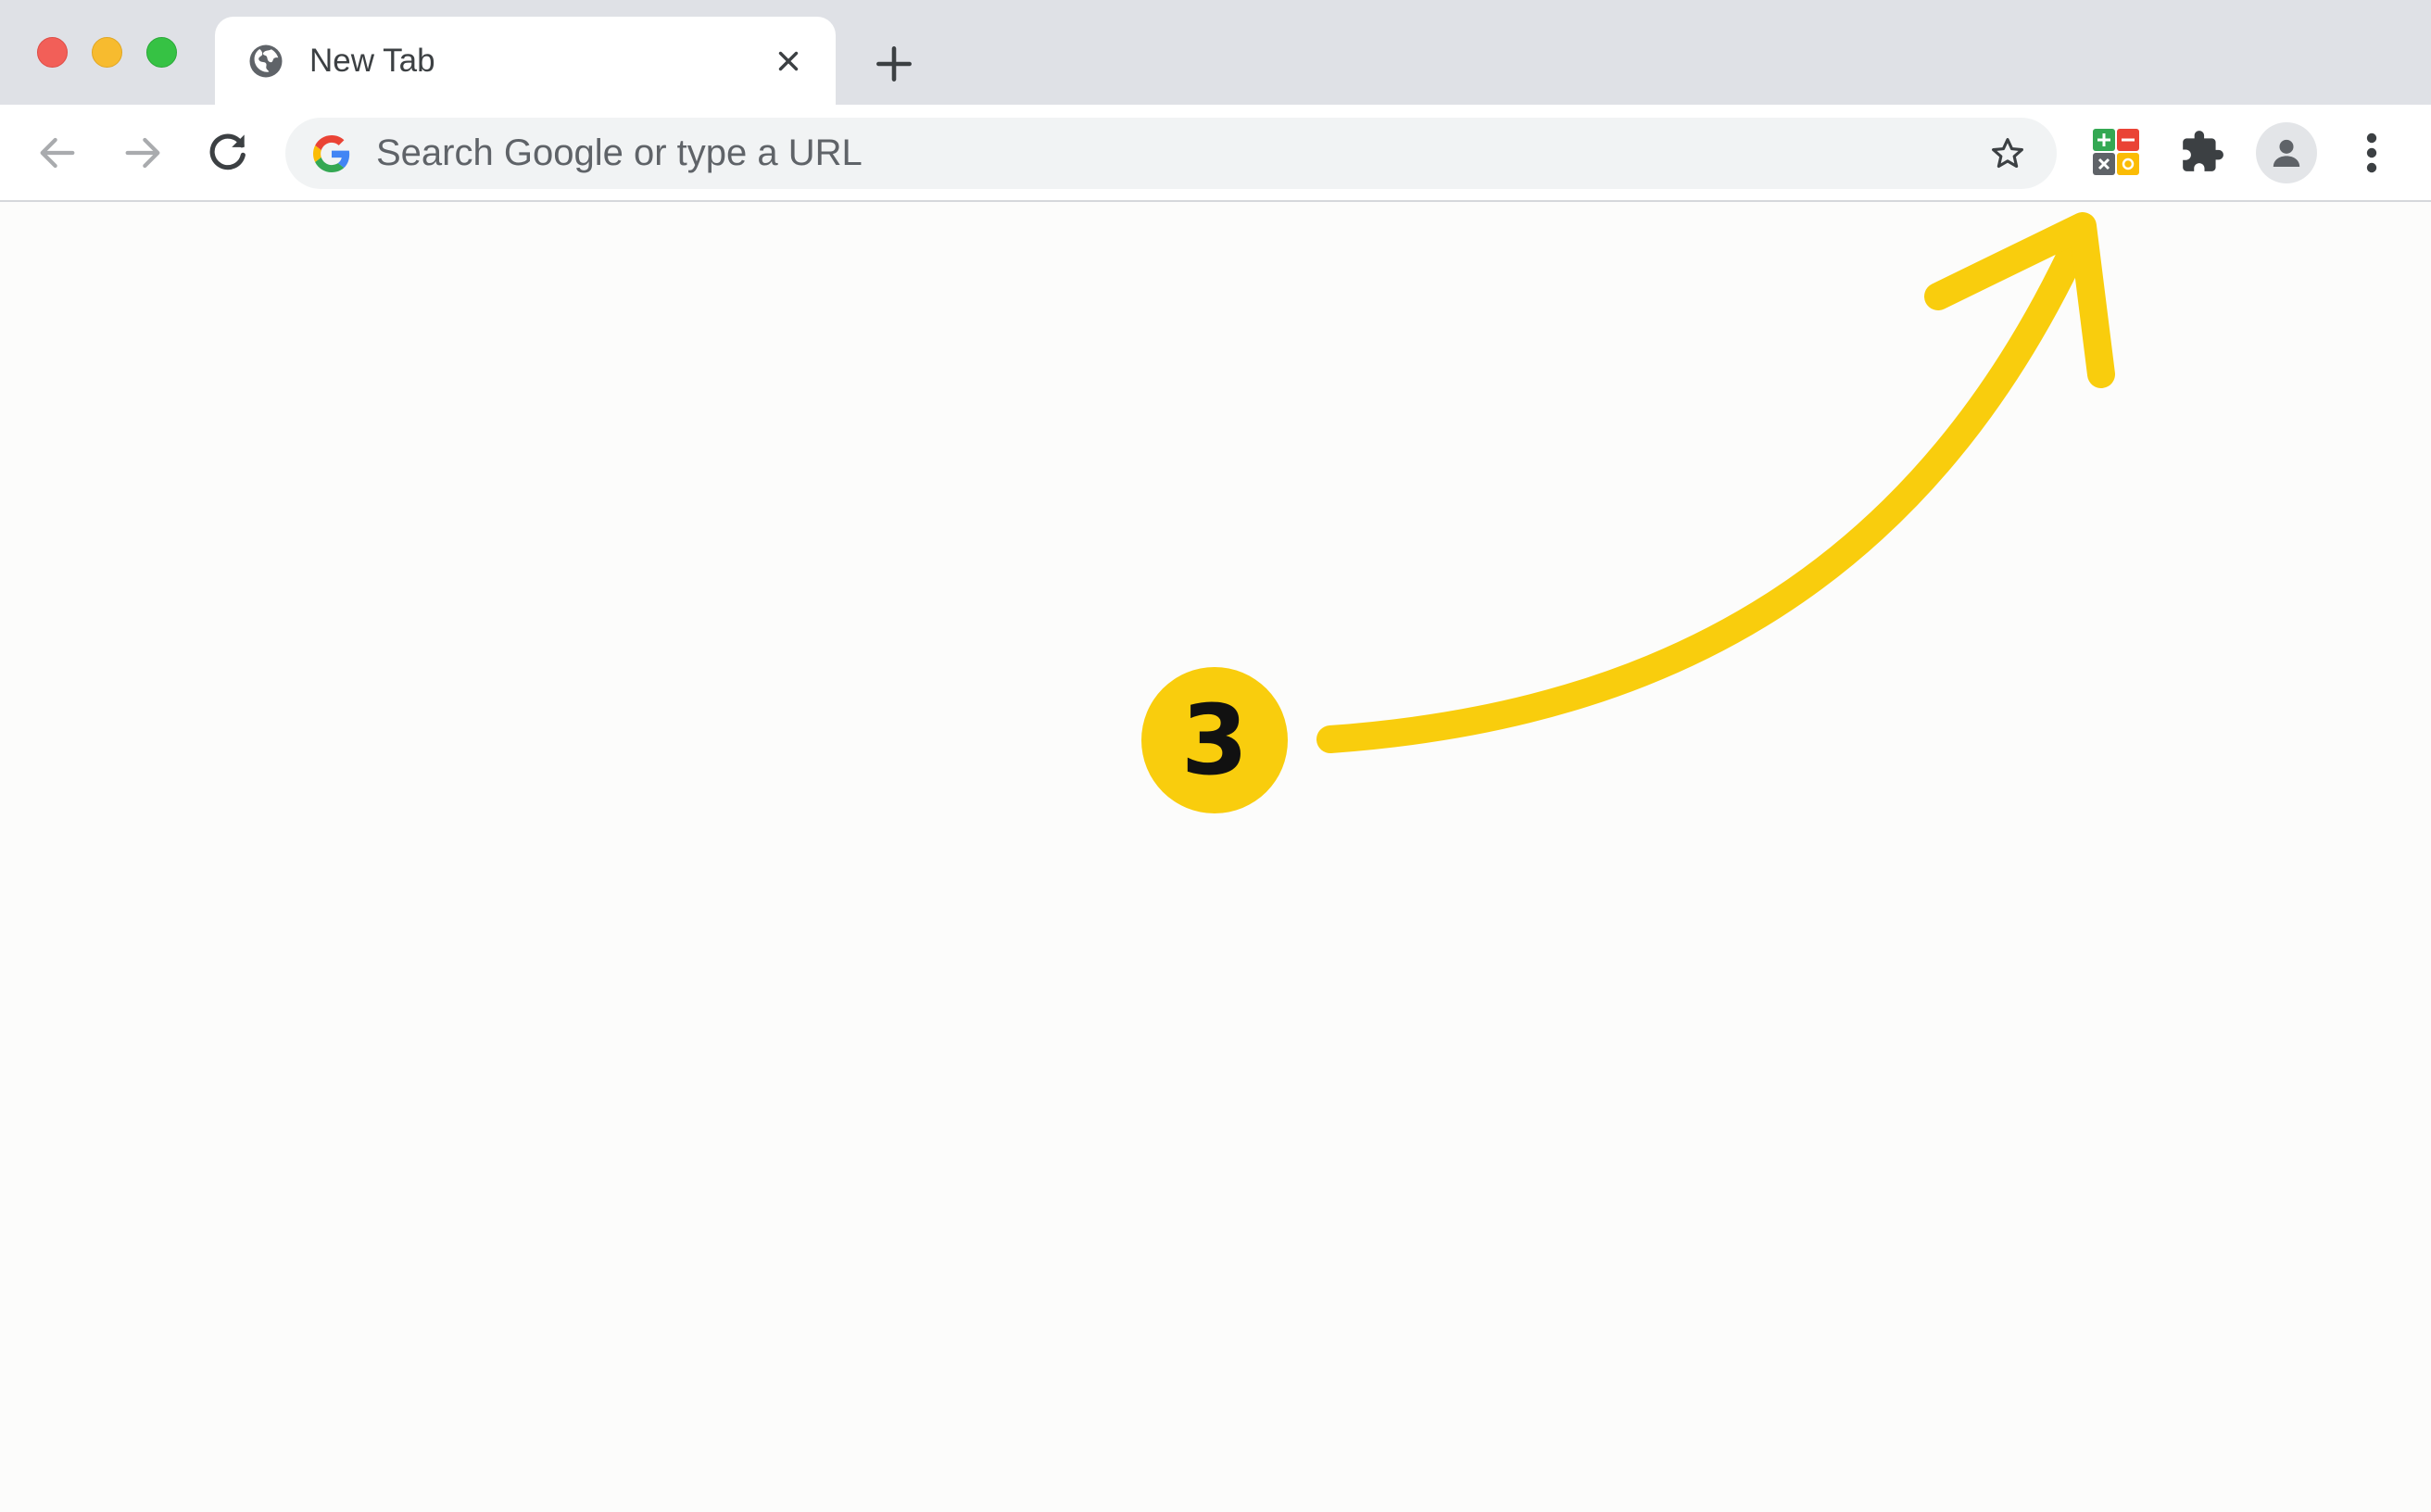 The height and width of the screenshot is (1512, 2431). I want to click on forward-button, so click(143, 153).